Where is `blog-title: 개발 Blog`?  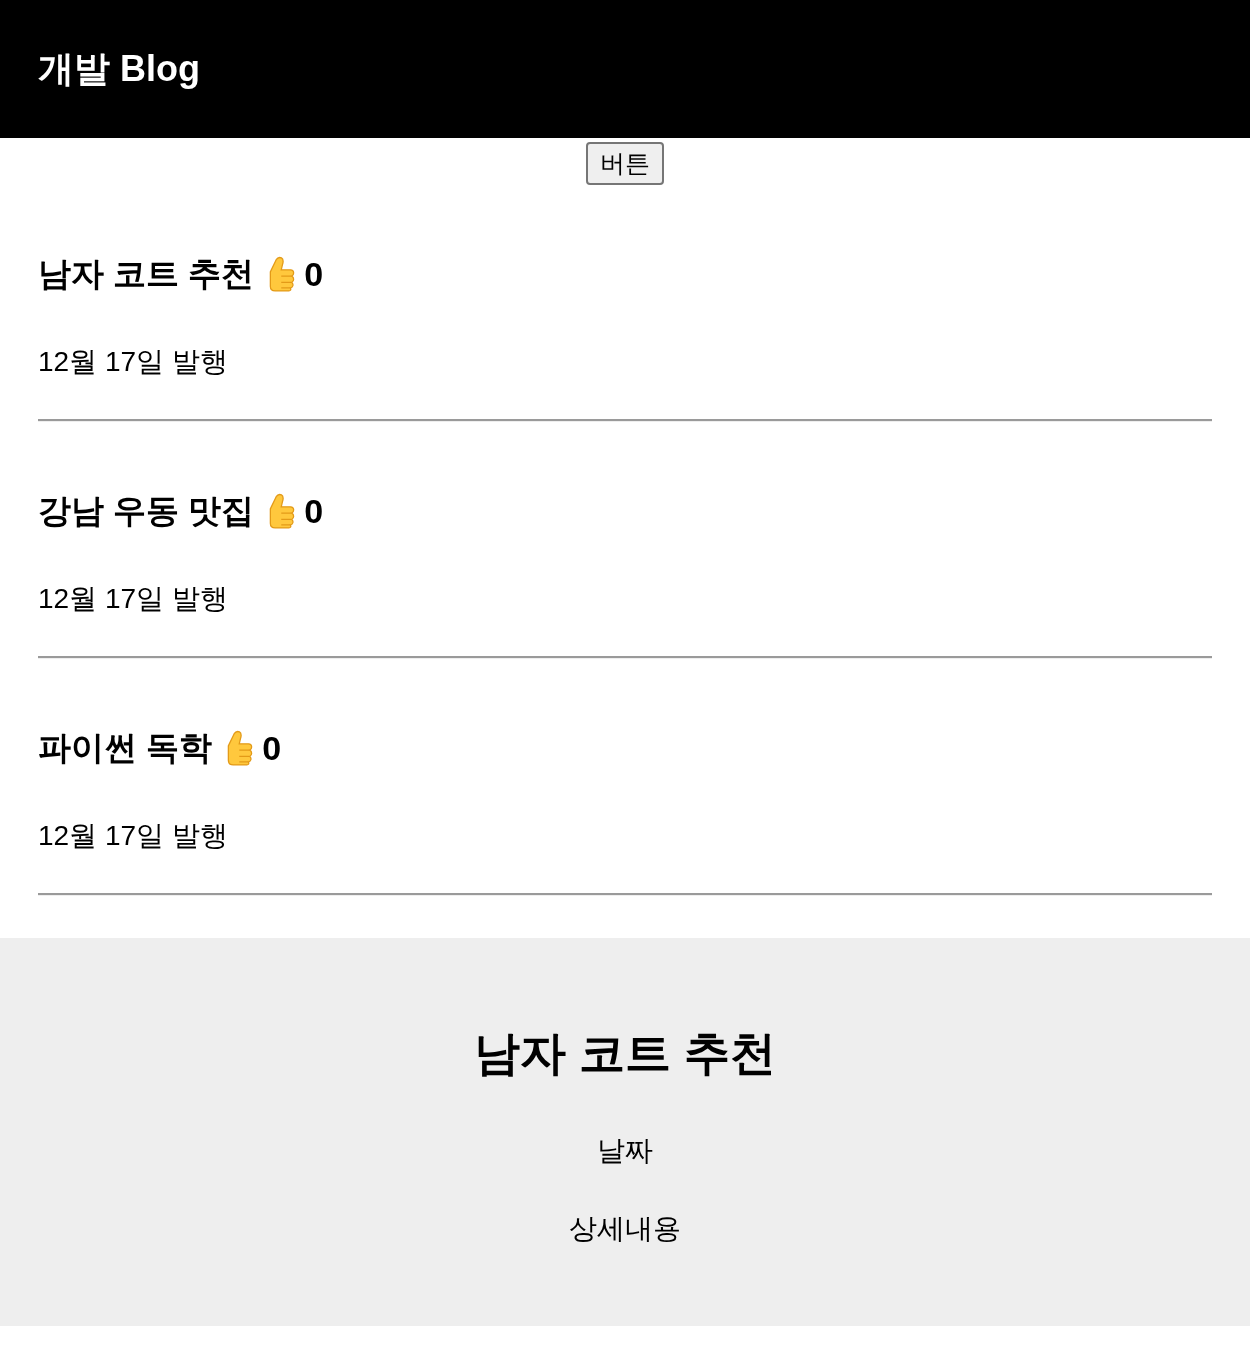 blog-title: 개발 Blog is located at coordinates (119, 69).